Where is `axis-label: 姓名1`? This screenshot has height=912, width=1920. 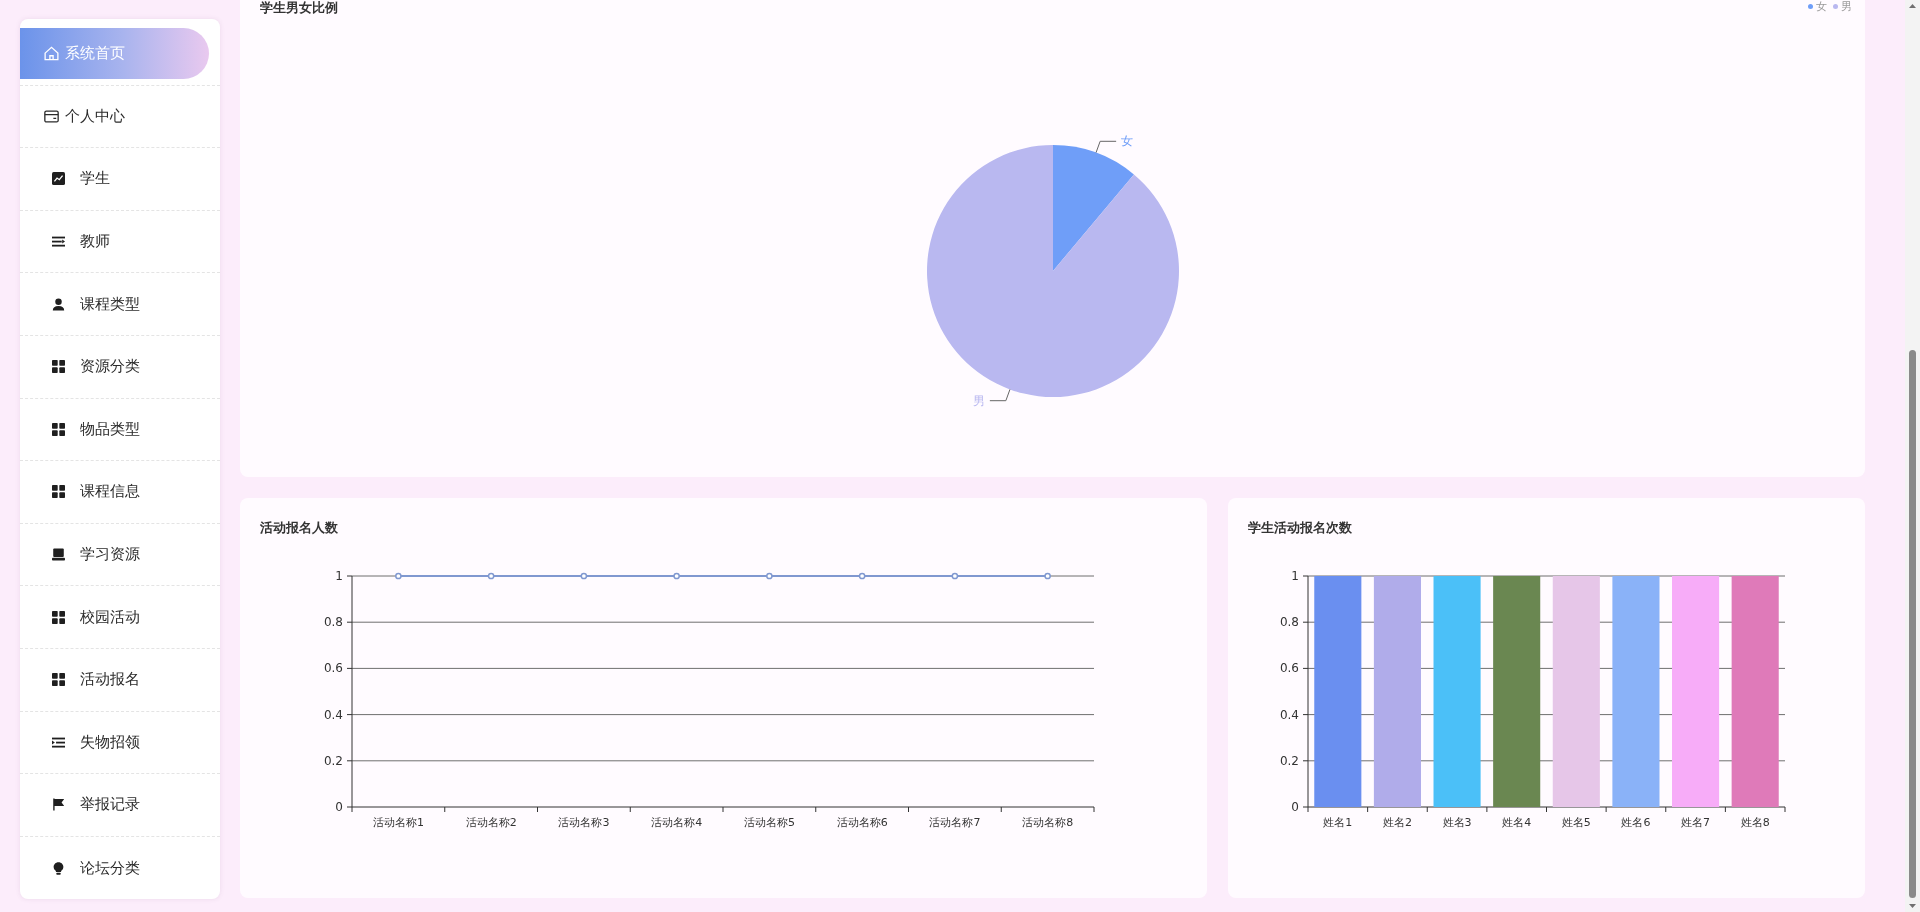 axis-label: 姓名1 is located at coordinates (1338, 822).